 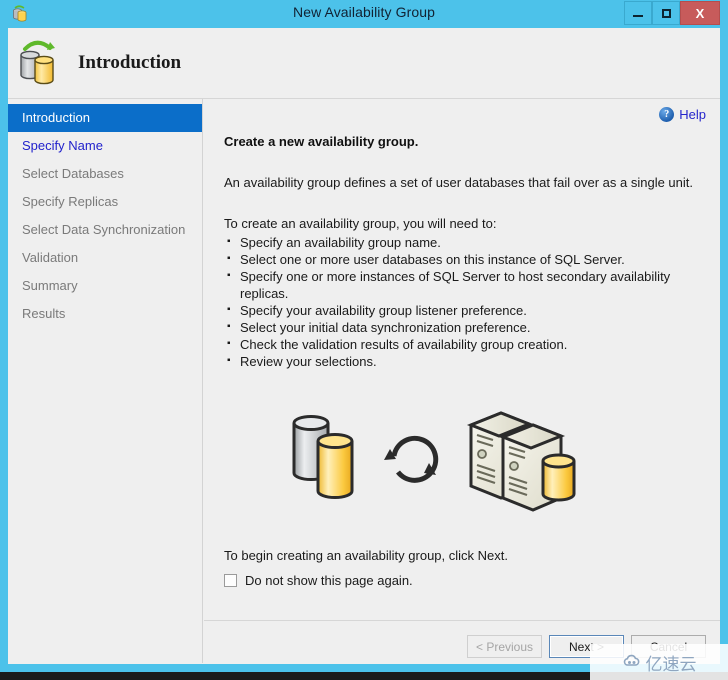 I want to click on do-not-show-row: Do not show this page again., so click(x=318, y=580).